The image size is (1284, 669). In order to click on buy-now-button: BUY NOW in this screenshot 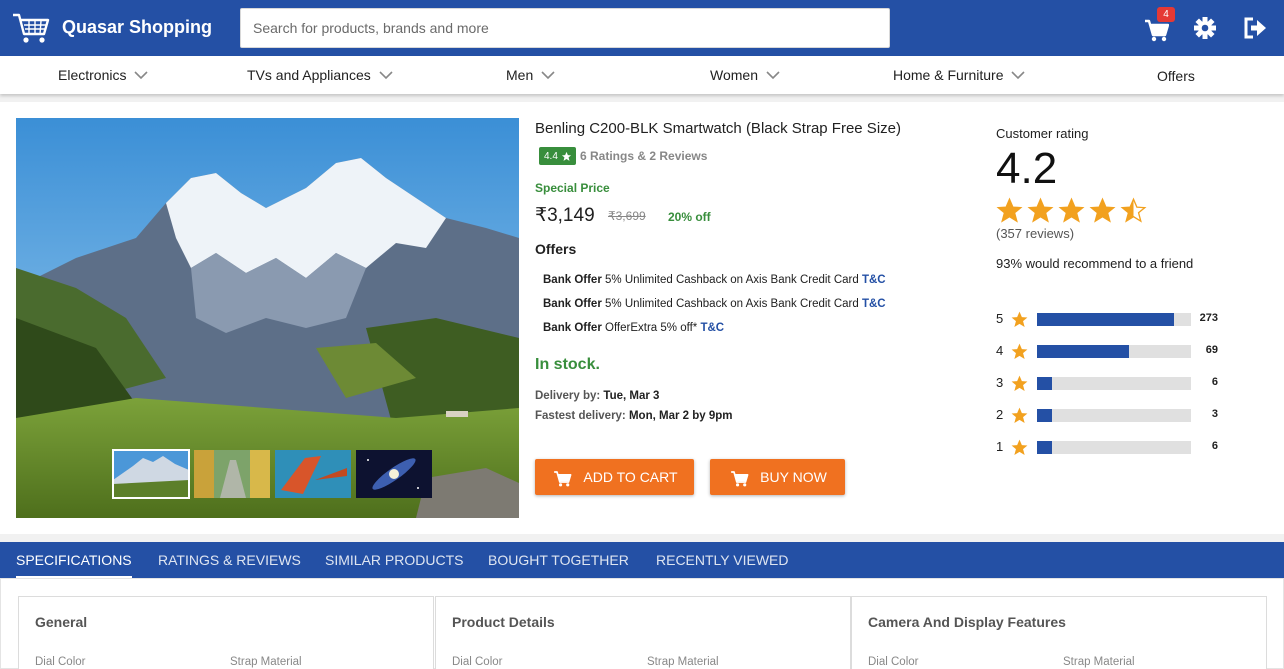, I will do `click(777, 477)`.